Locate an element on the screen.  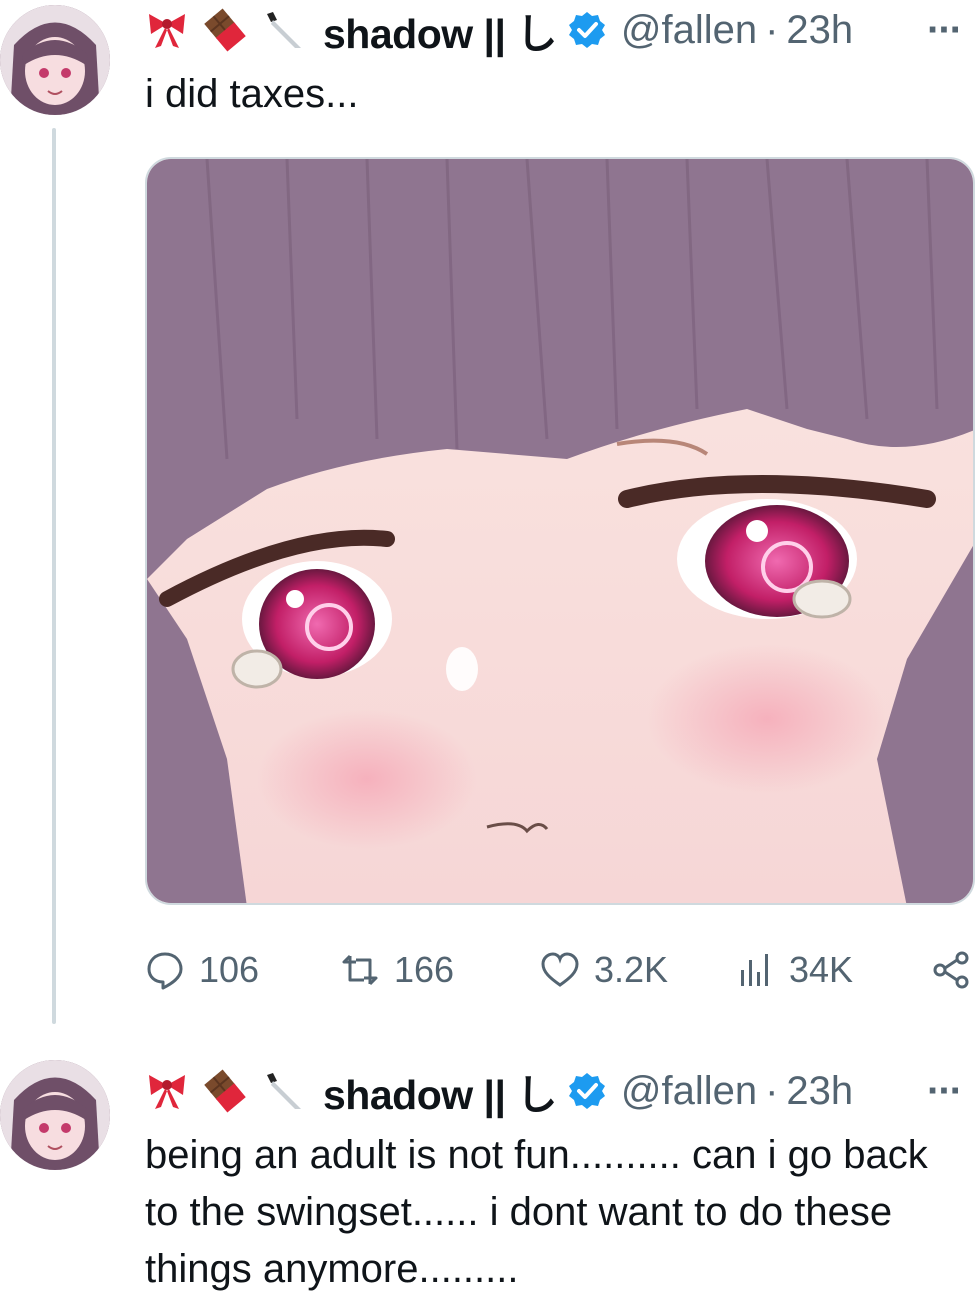
repost-count: 166 is located at coordinates (424, 969).